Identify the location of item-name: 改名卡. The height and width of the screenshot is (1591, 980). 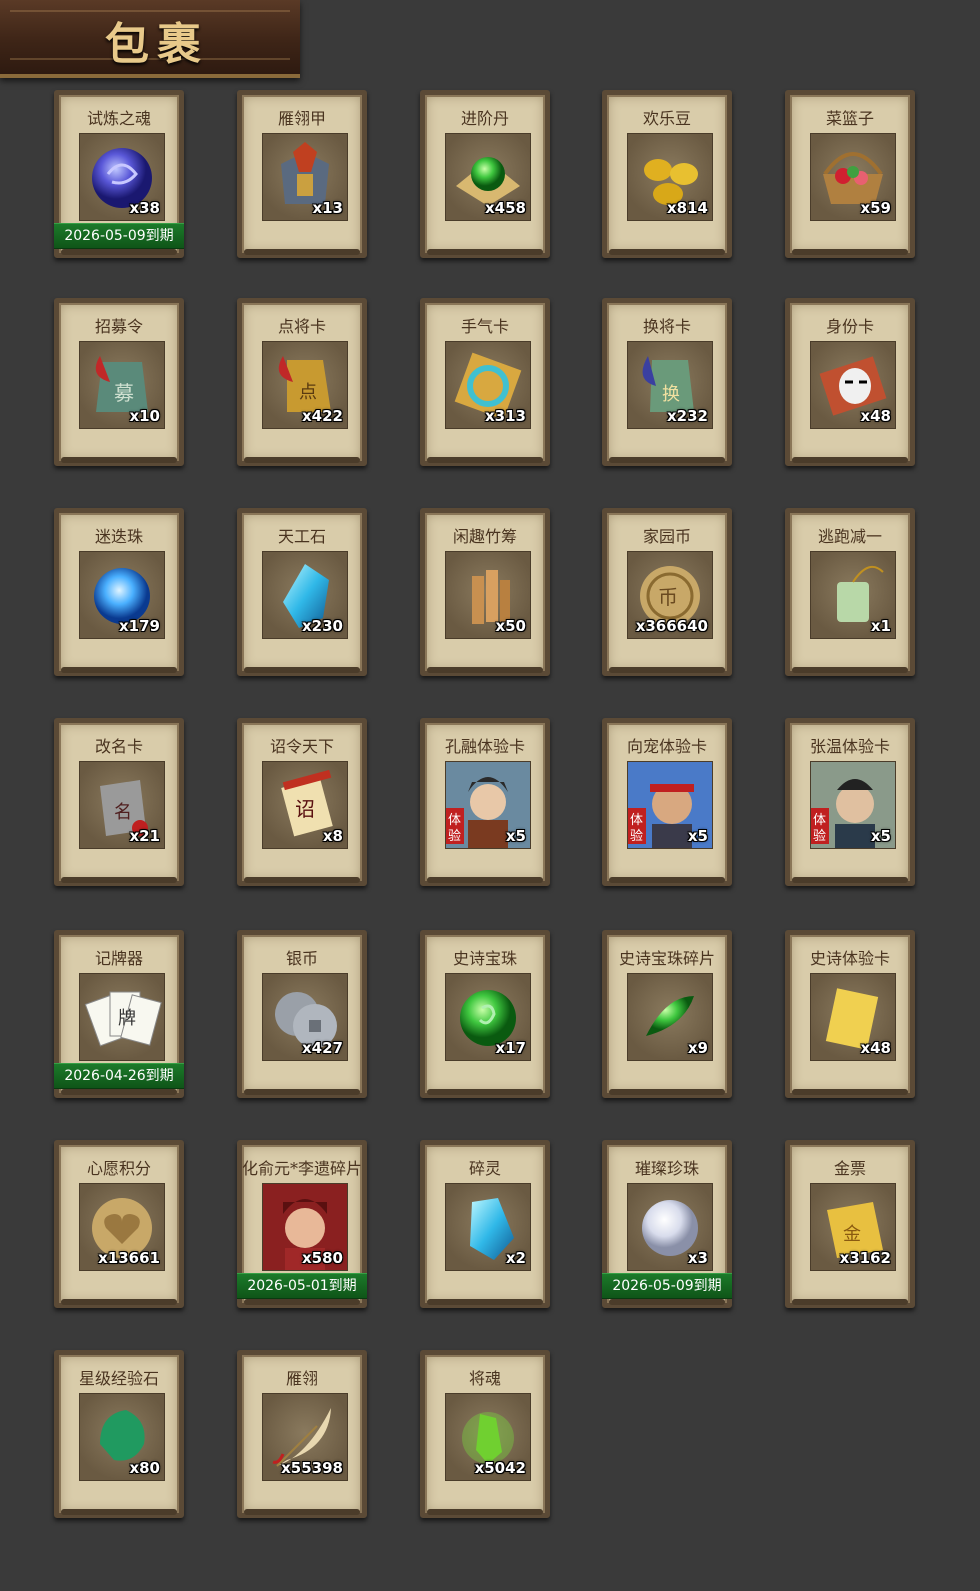
(118, 746).